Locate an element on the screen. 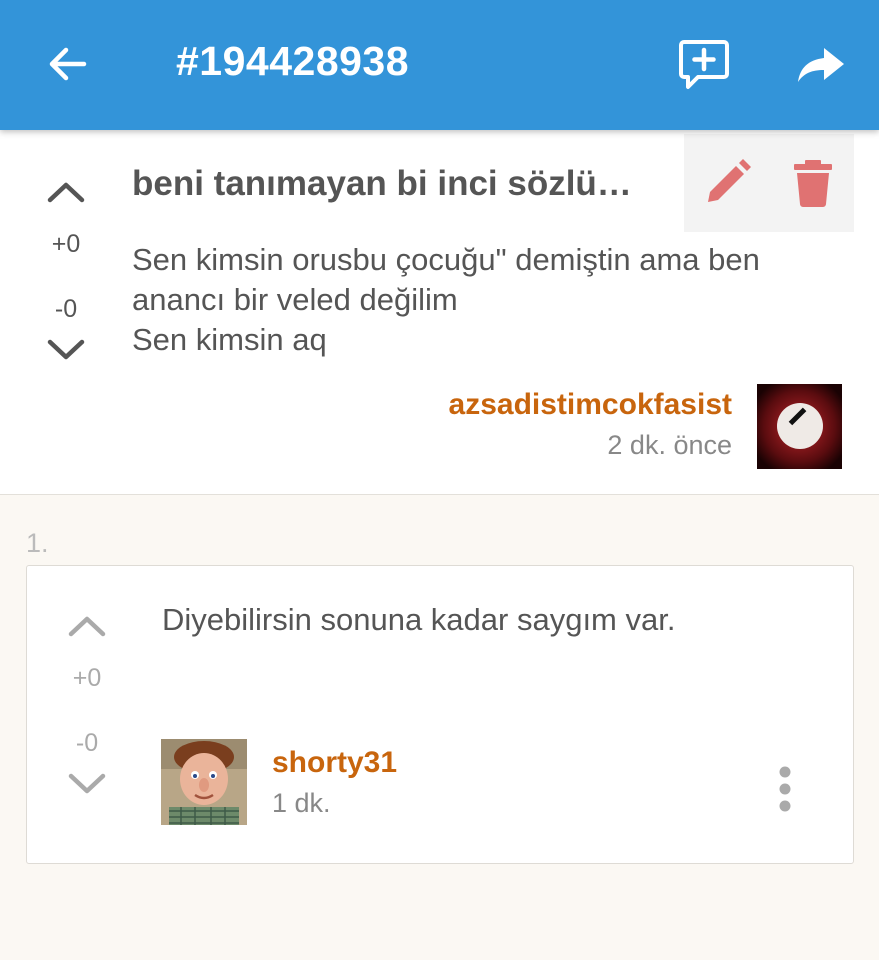  app-bar: #194428938 is located at coordinates (439, 65).